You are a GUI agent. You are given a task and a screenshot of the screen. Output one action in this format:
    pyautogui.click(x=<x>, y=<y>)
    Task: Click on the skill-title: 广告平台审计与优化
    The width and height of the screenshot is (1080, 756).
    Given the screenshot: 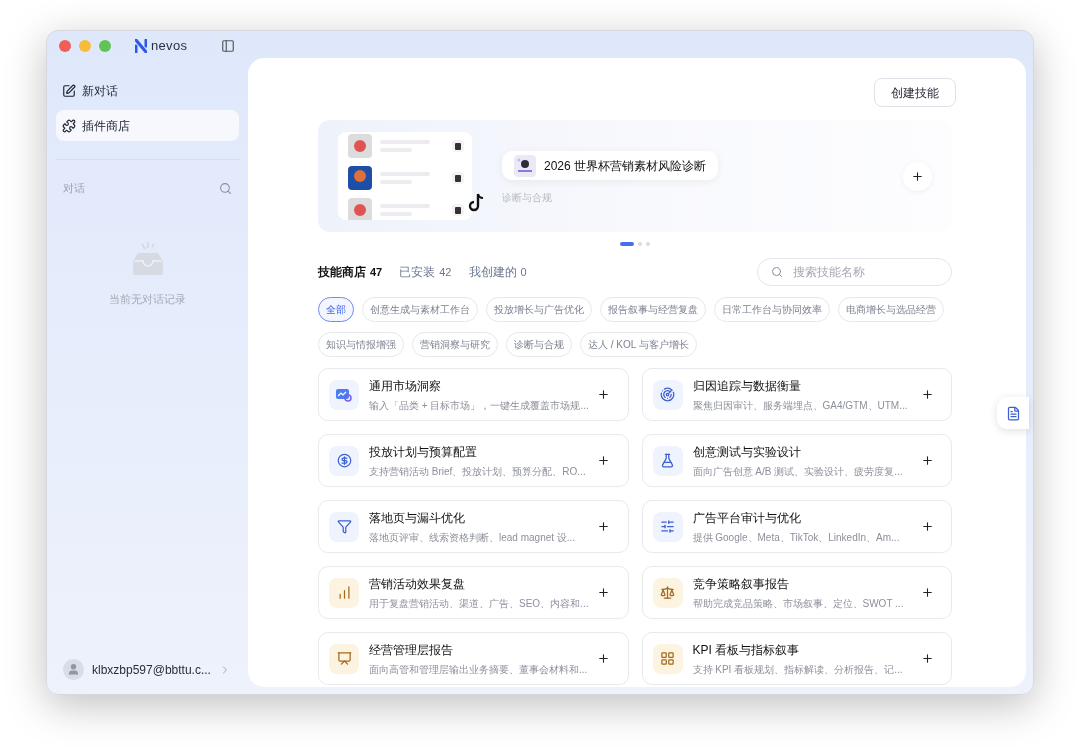 What is the action you would take?
    pyautogui.click(x=747, y=518)
    